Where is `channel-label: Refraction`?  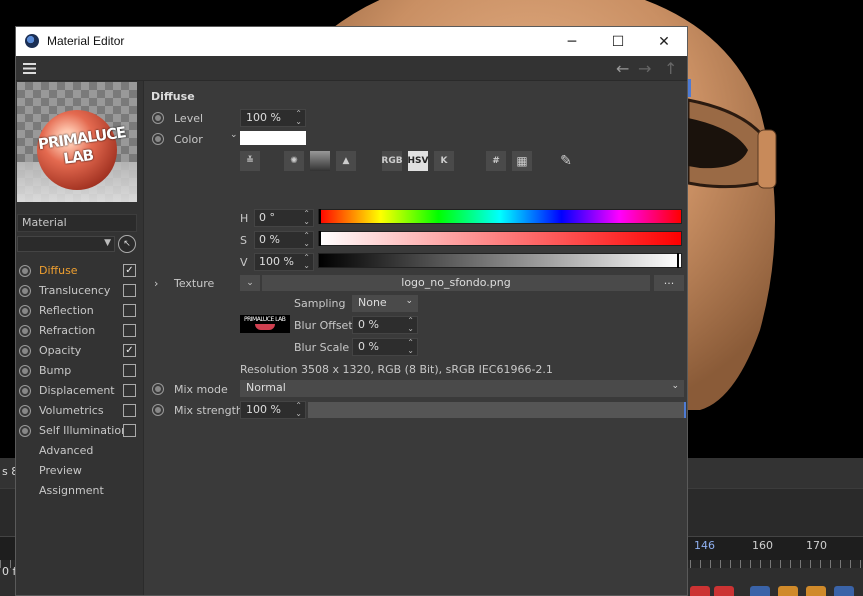
channel-label: Refraction is located at coordinates (67, 330).